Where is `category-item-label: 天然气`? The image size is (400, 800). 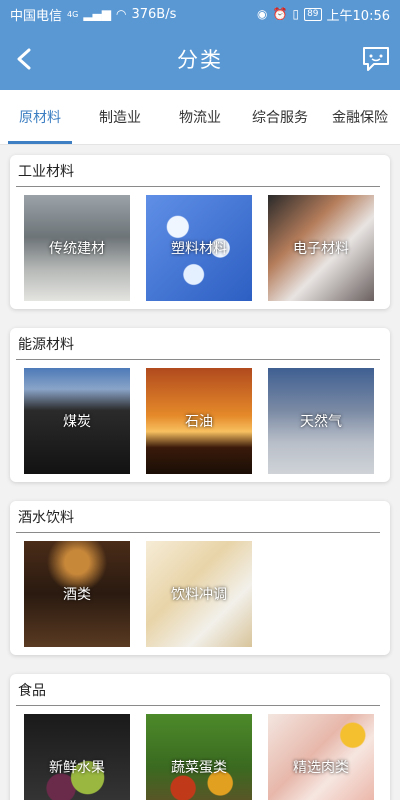
category-item-label: 天然气 is located at coordinates (321, 422).